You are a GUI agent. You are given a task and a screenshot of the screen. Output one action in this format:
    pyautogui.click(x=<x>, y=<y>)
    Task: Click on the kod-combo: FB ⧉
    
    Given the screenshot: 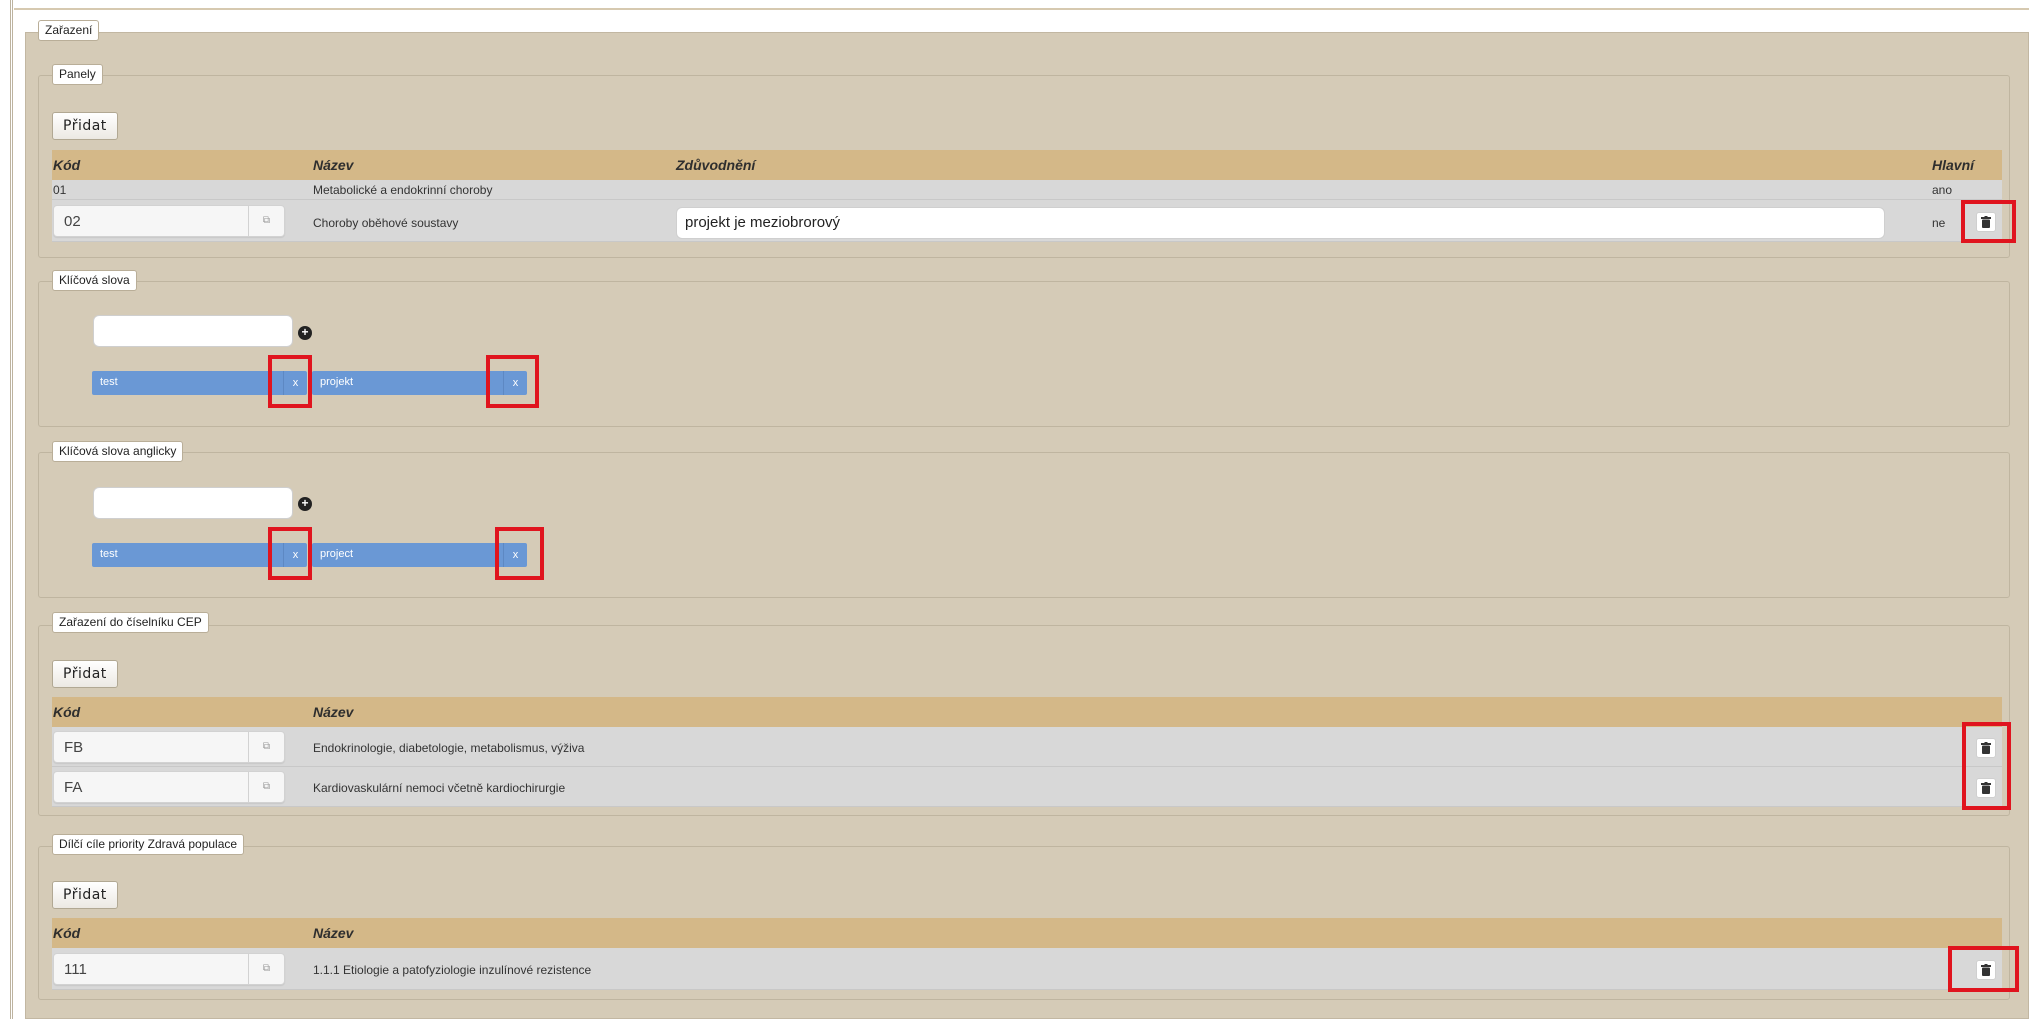 What is the action you would take?
    pyautogui.click(x=169, y=747)
    